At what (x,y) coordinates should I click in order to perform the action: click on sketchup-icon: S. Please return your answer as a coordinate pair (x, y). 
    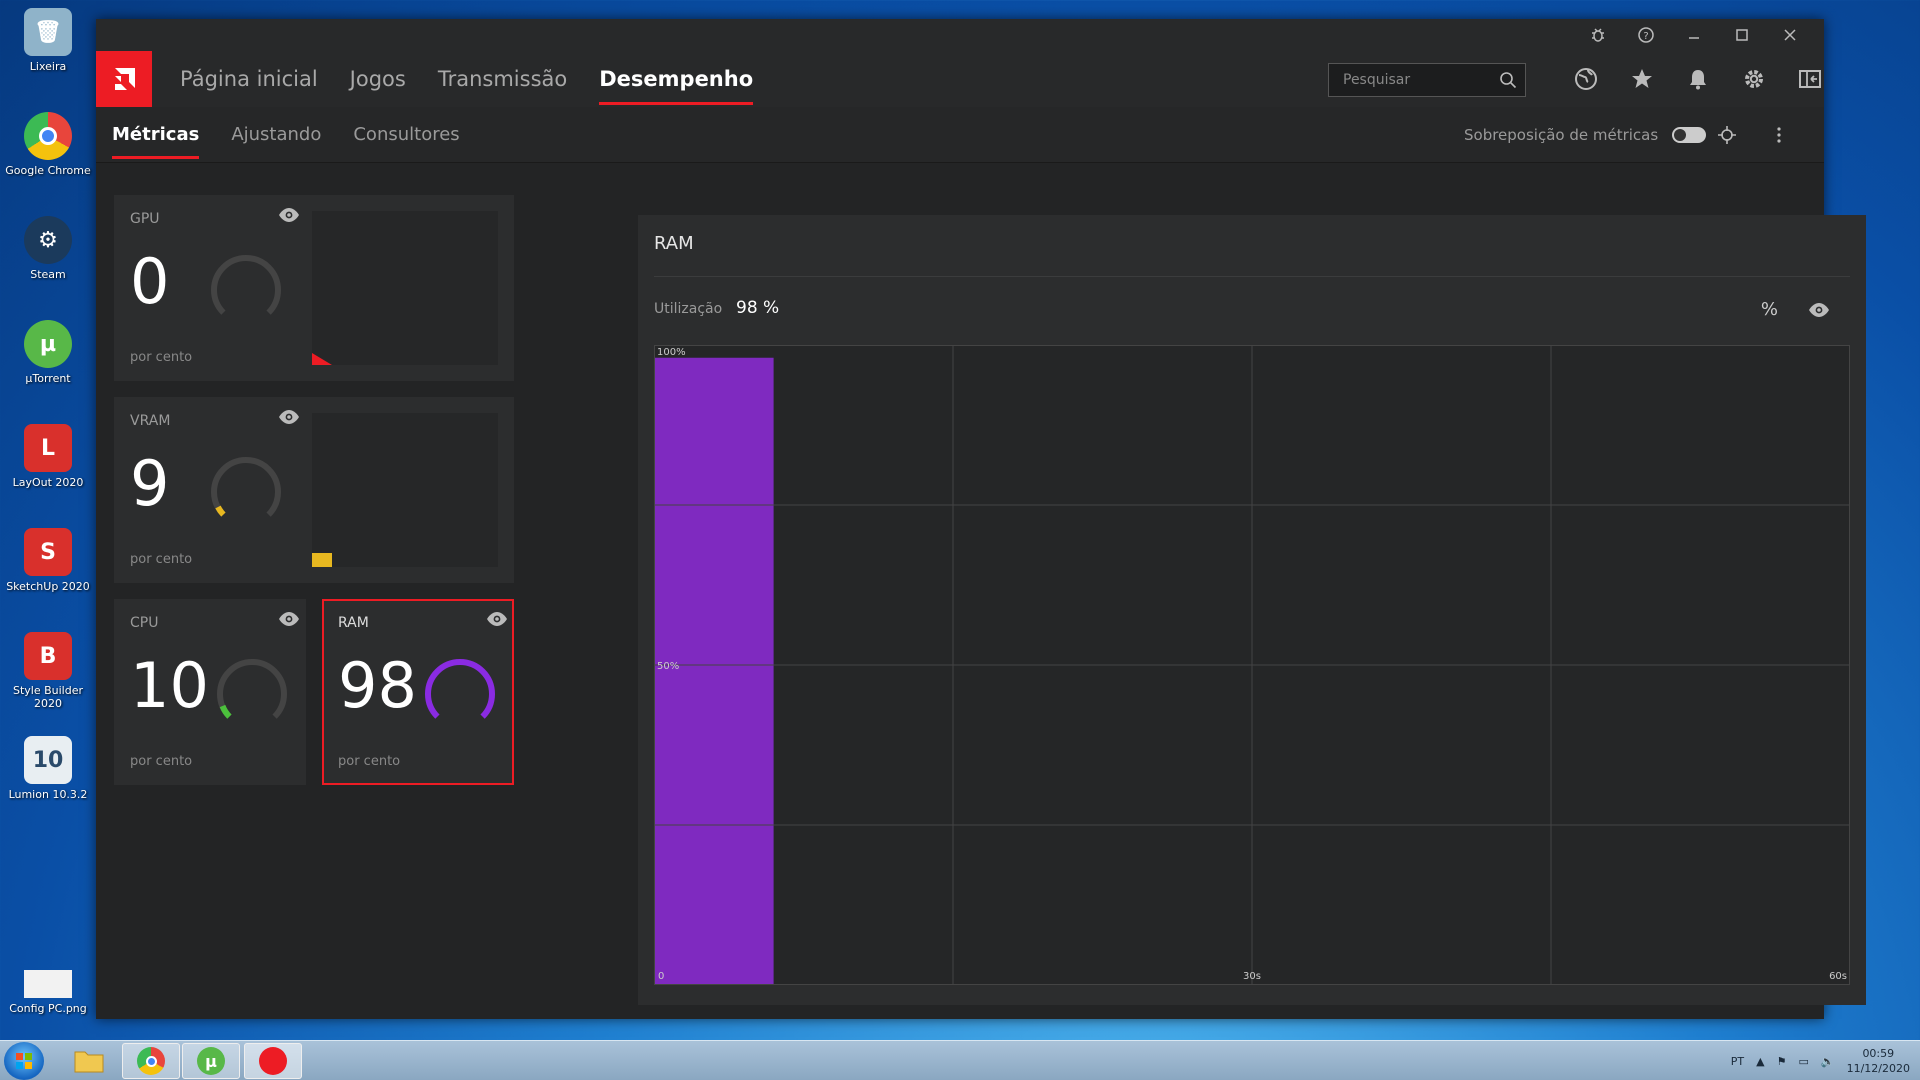
    Looking at the image, I should click on (48, 552).